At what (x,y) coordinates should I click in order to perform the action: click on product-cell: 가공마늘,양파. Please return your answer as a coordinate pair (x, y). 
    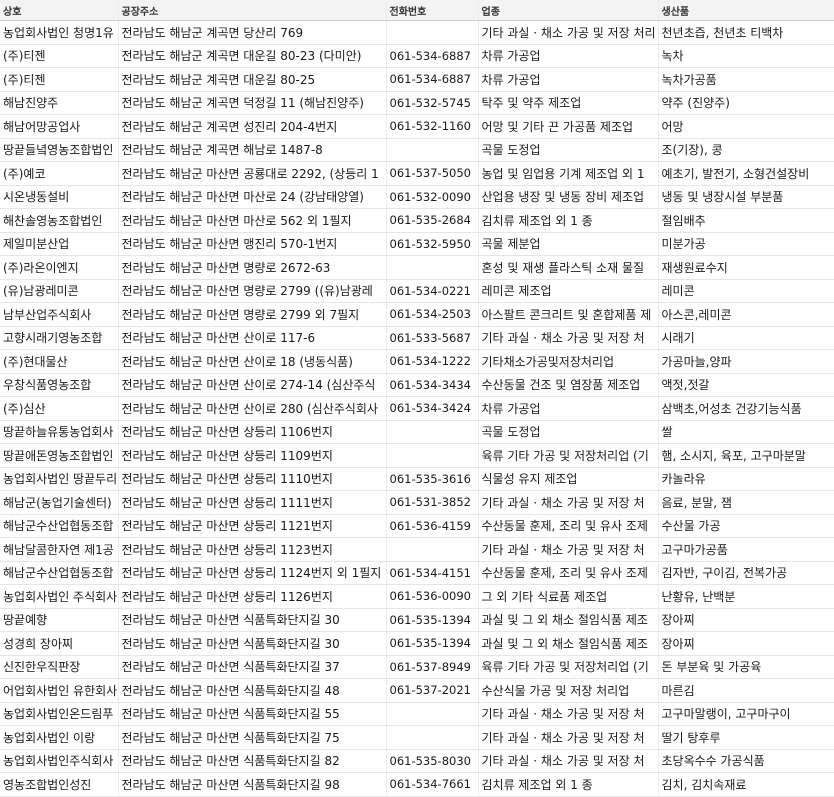
    Looking at the image, I should click on (746, 361).